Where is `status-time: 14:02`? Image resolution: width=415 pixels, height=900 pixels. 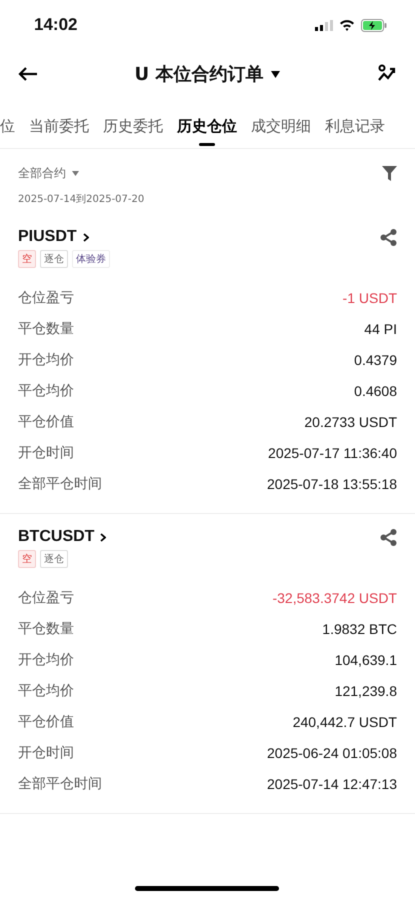 status-time: 14:02 is located at coordinates (56, 25).